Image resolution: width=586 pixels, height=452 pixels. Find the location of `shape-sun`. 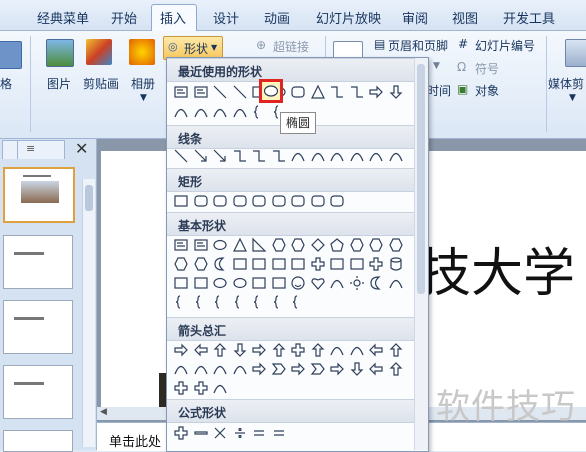

shape-sun is located at coordinates (357, 283).